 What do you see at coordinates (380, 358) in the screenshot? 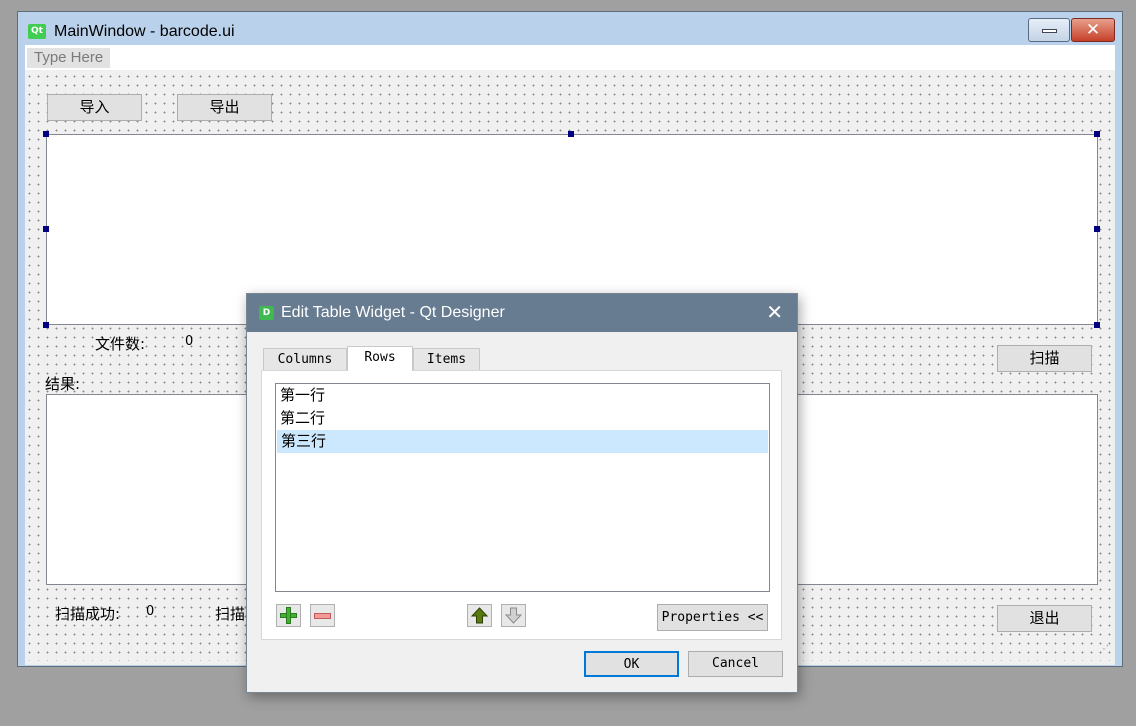
I see `tab-rows: Rows` at bounding box center [380, 358].